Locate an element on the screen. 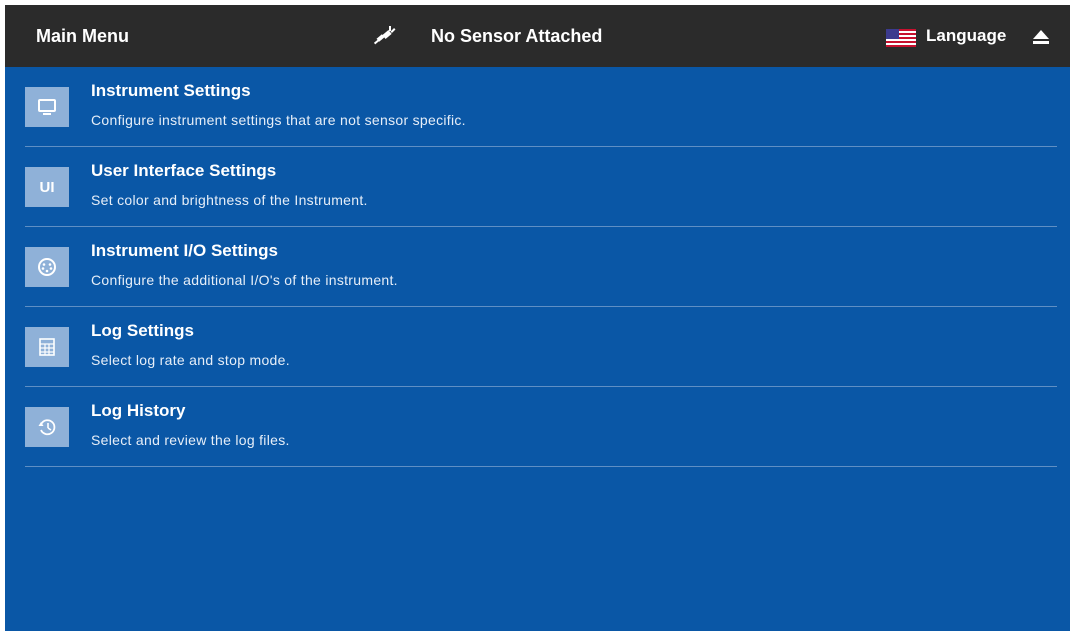  menu-item-description: Select and review the log files. is located at coordinates (190, 440).